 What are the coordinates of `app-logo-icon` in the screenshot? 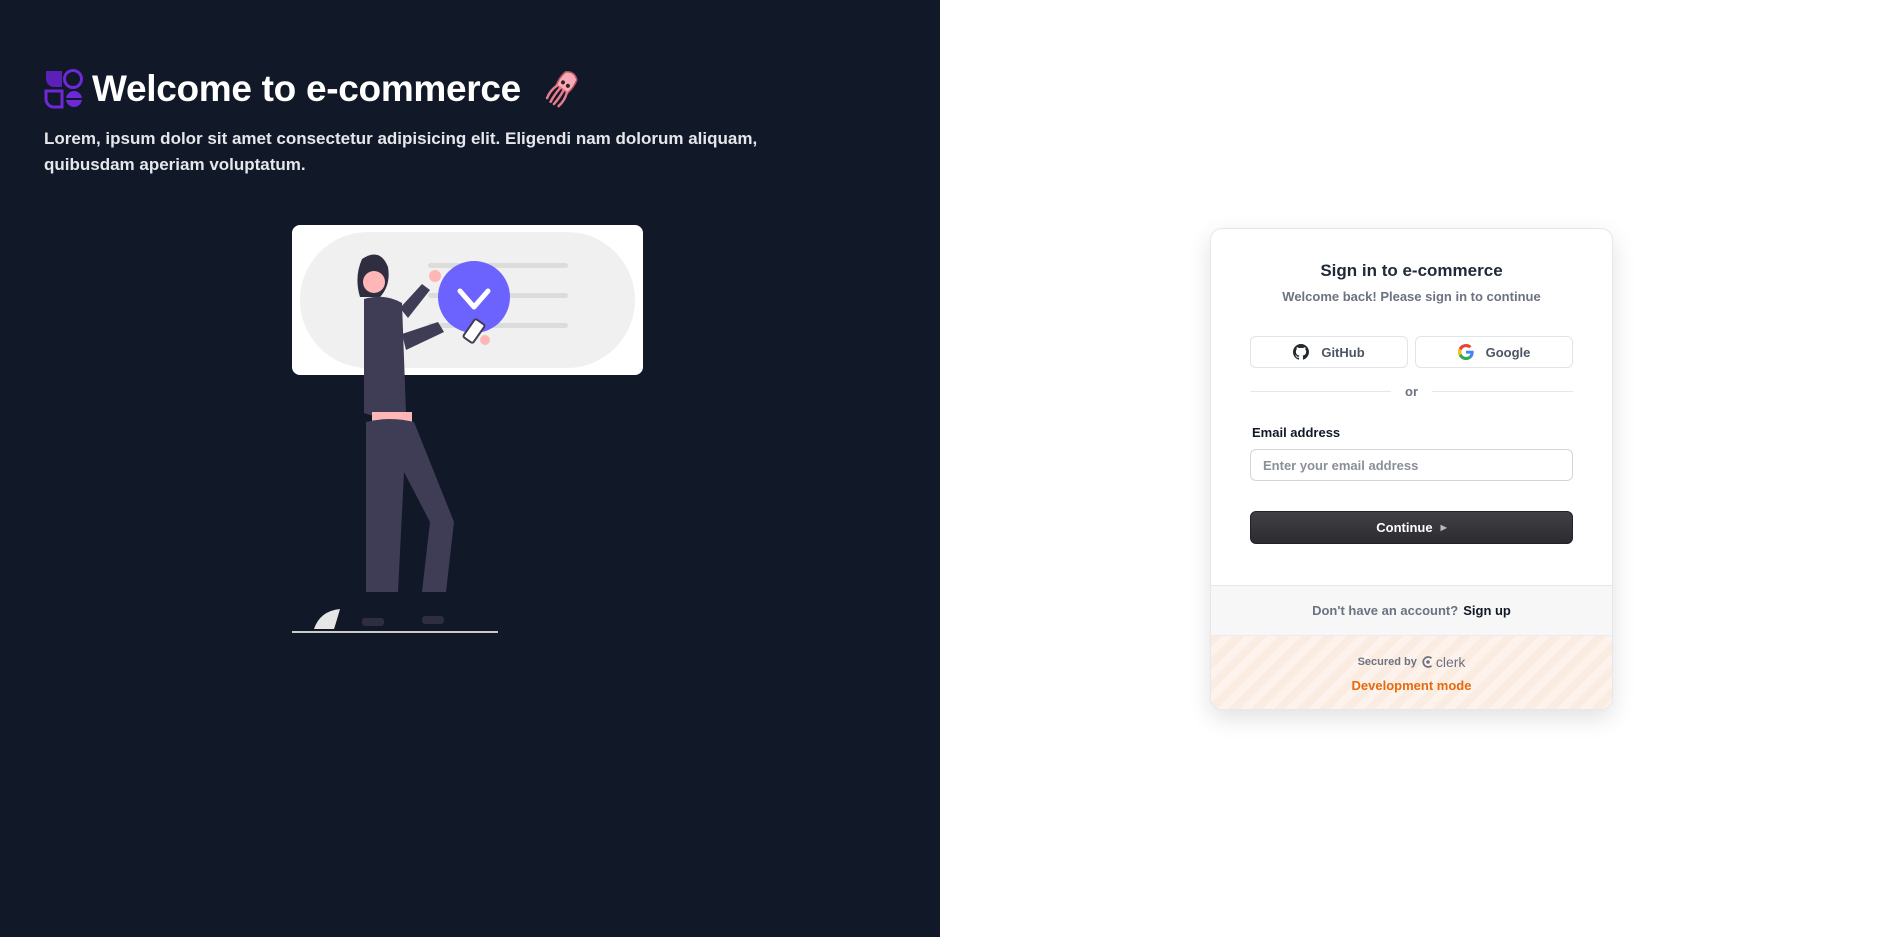 It's located at (63, 89).